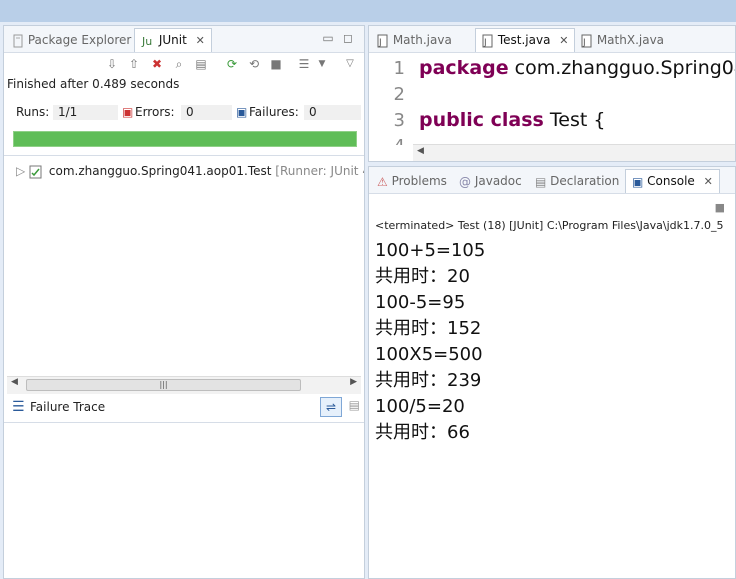  What do you see at coordinates (332, 112) in the screenshot?
I see `failures-value: 0` at bounding box center [332, 112].